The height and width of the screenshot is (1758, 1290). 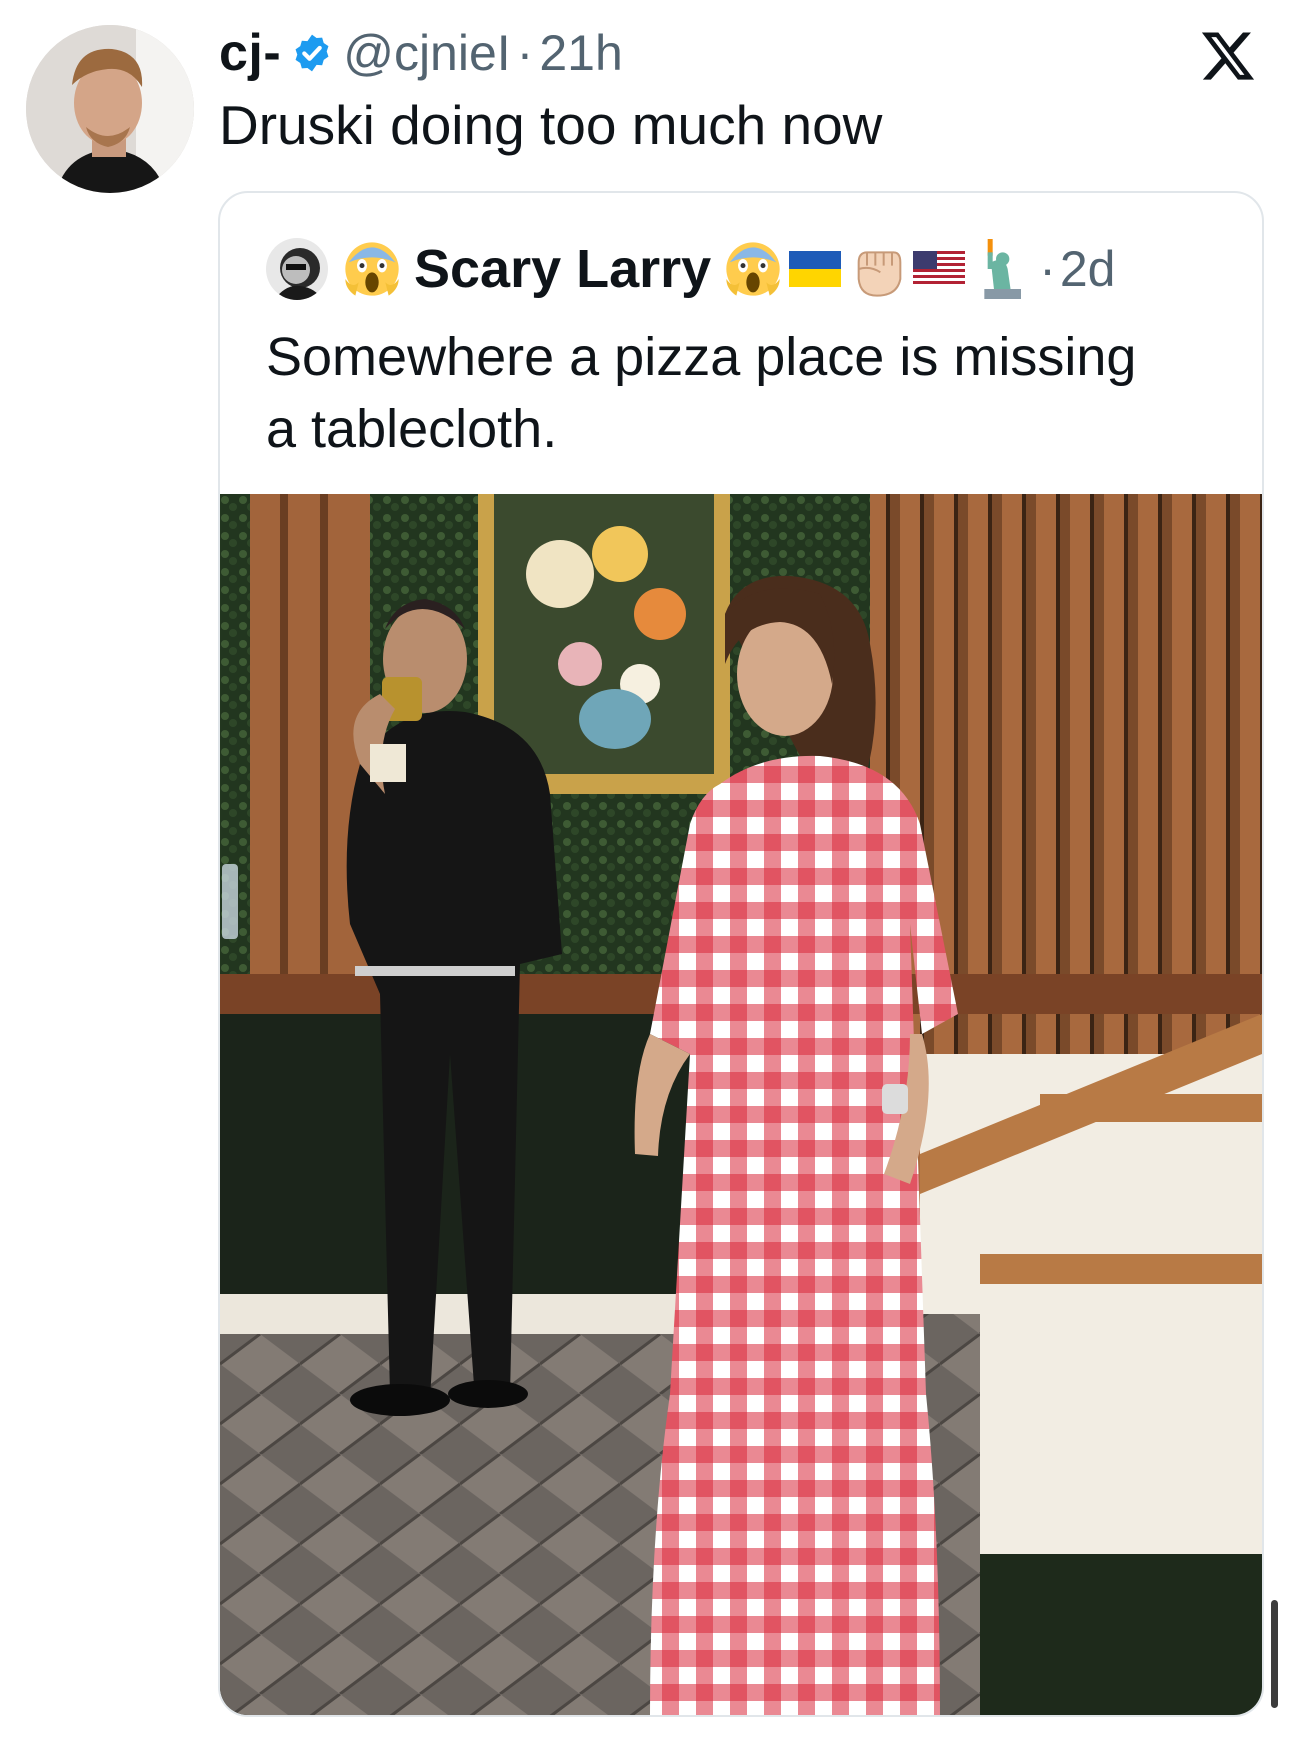 I want to click on author-handle: @cjnieI, so click(x=426, y=53).